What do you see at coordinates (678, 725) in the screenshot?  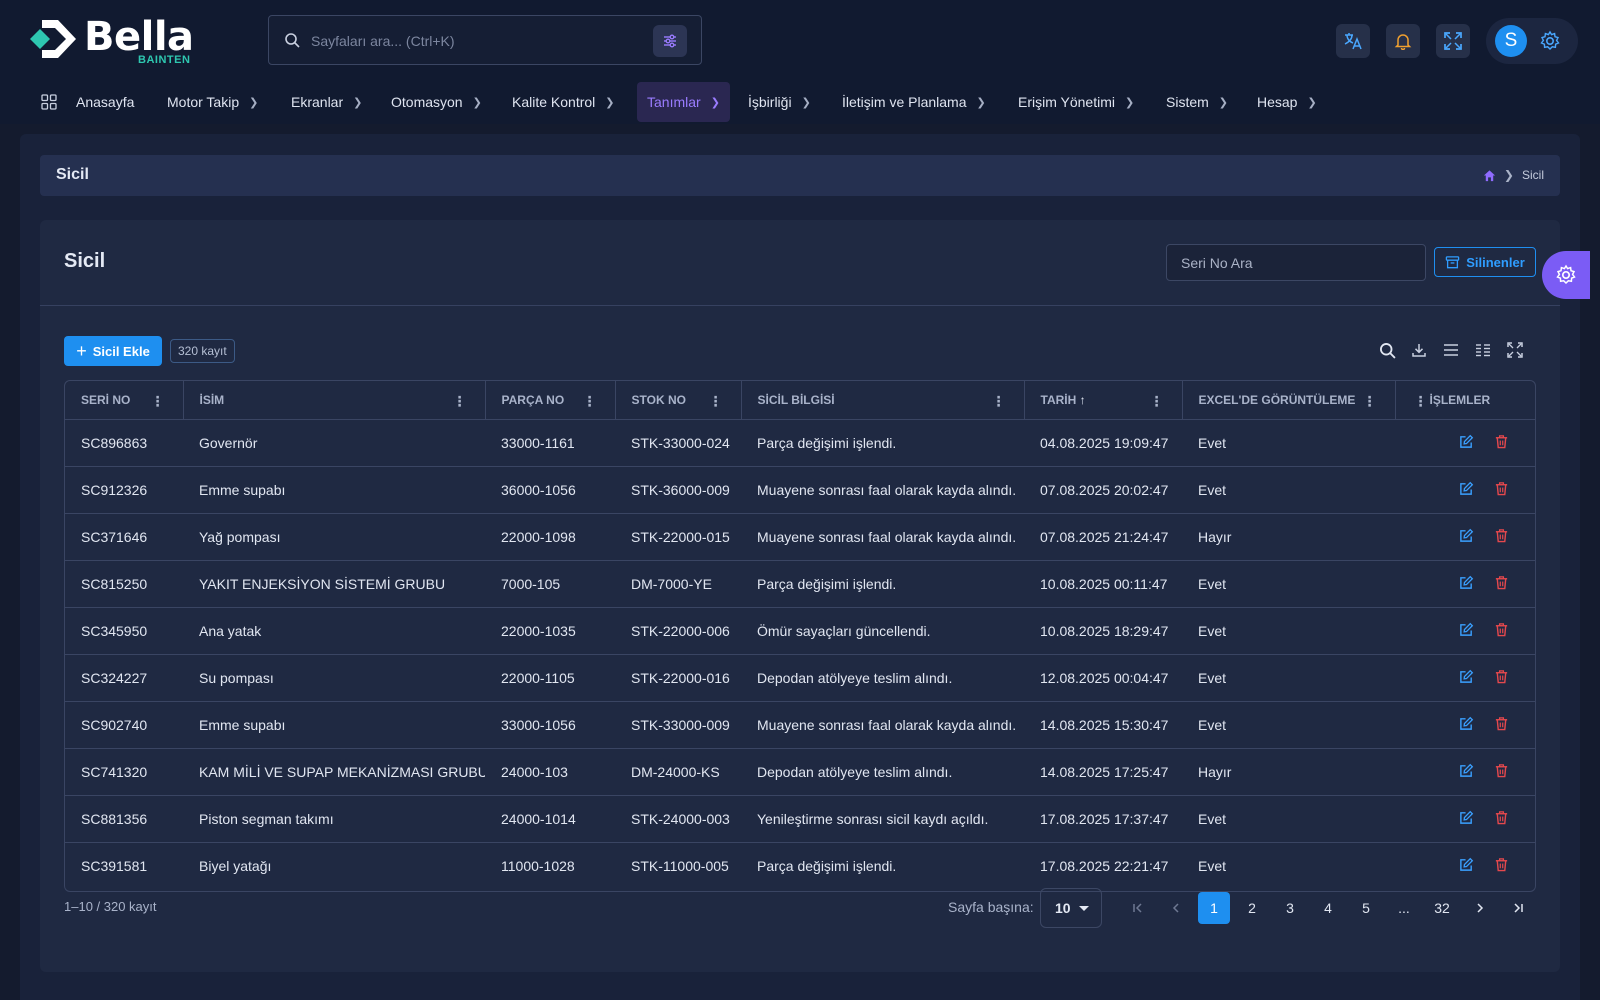 I see `cell-stok-no: STK-33000-009` at bounding box center [678, 725].